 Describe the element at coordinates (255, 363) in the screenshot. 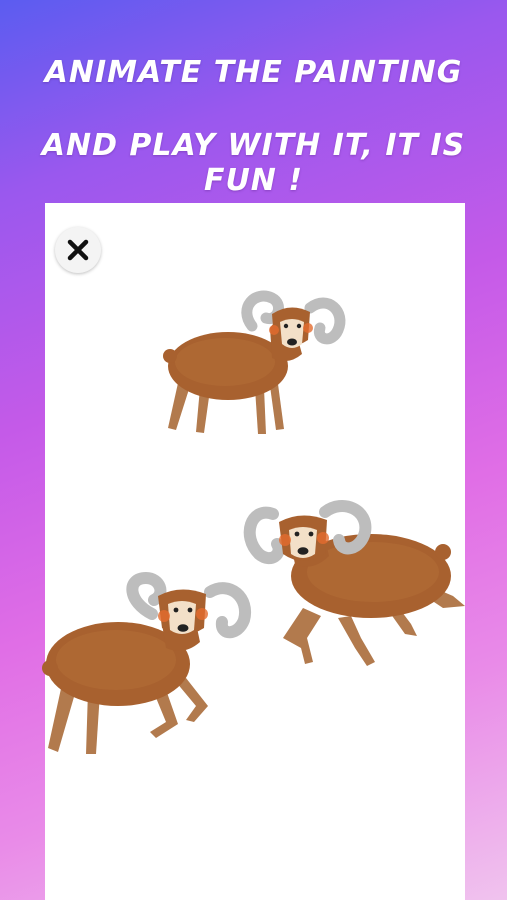

I see `ram-illustration-top` at that location.